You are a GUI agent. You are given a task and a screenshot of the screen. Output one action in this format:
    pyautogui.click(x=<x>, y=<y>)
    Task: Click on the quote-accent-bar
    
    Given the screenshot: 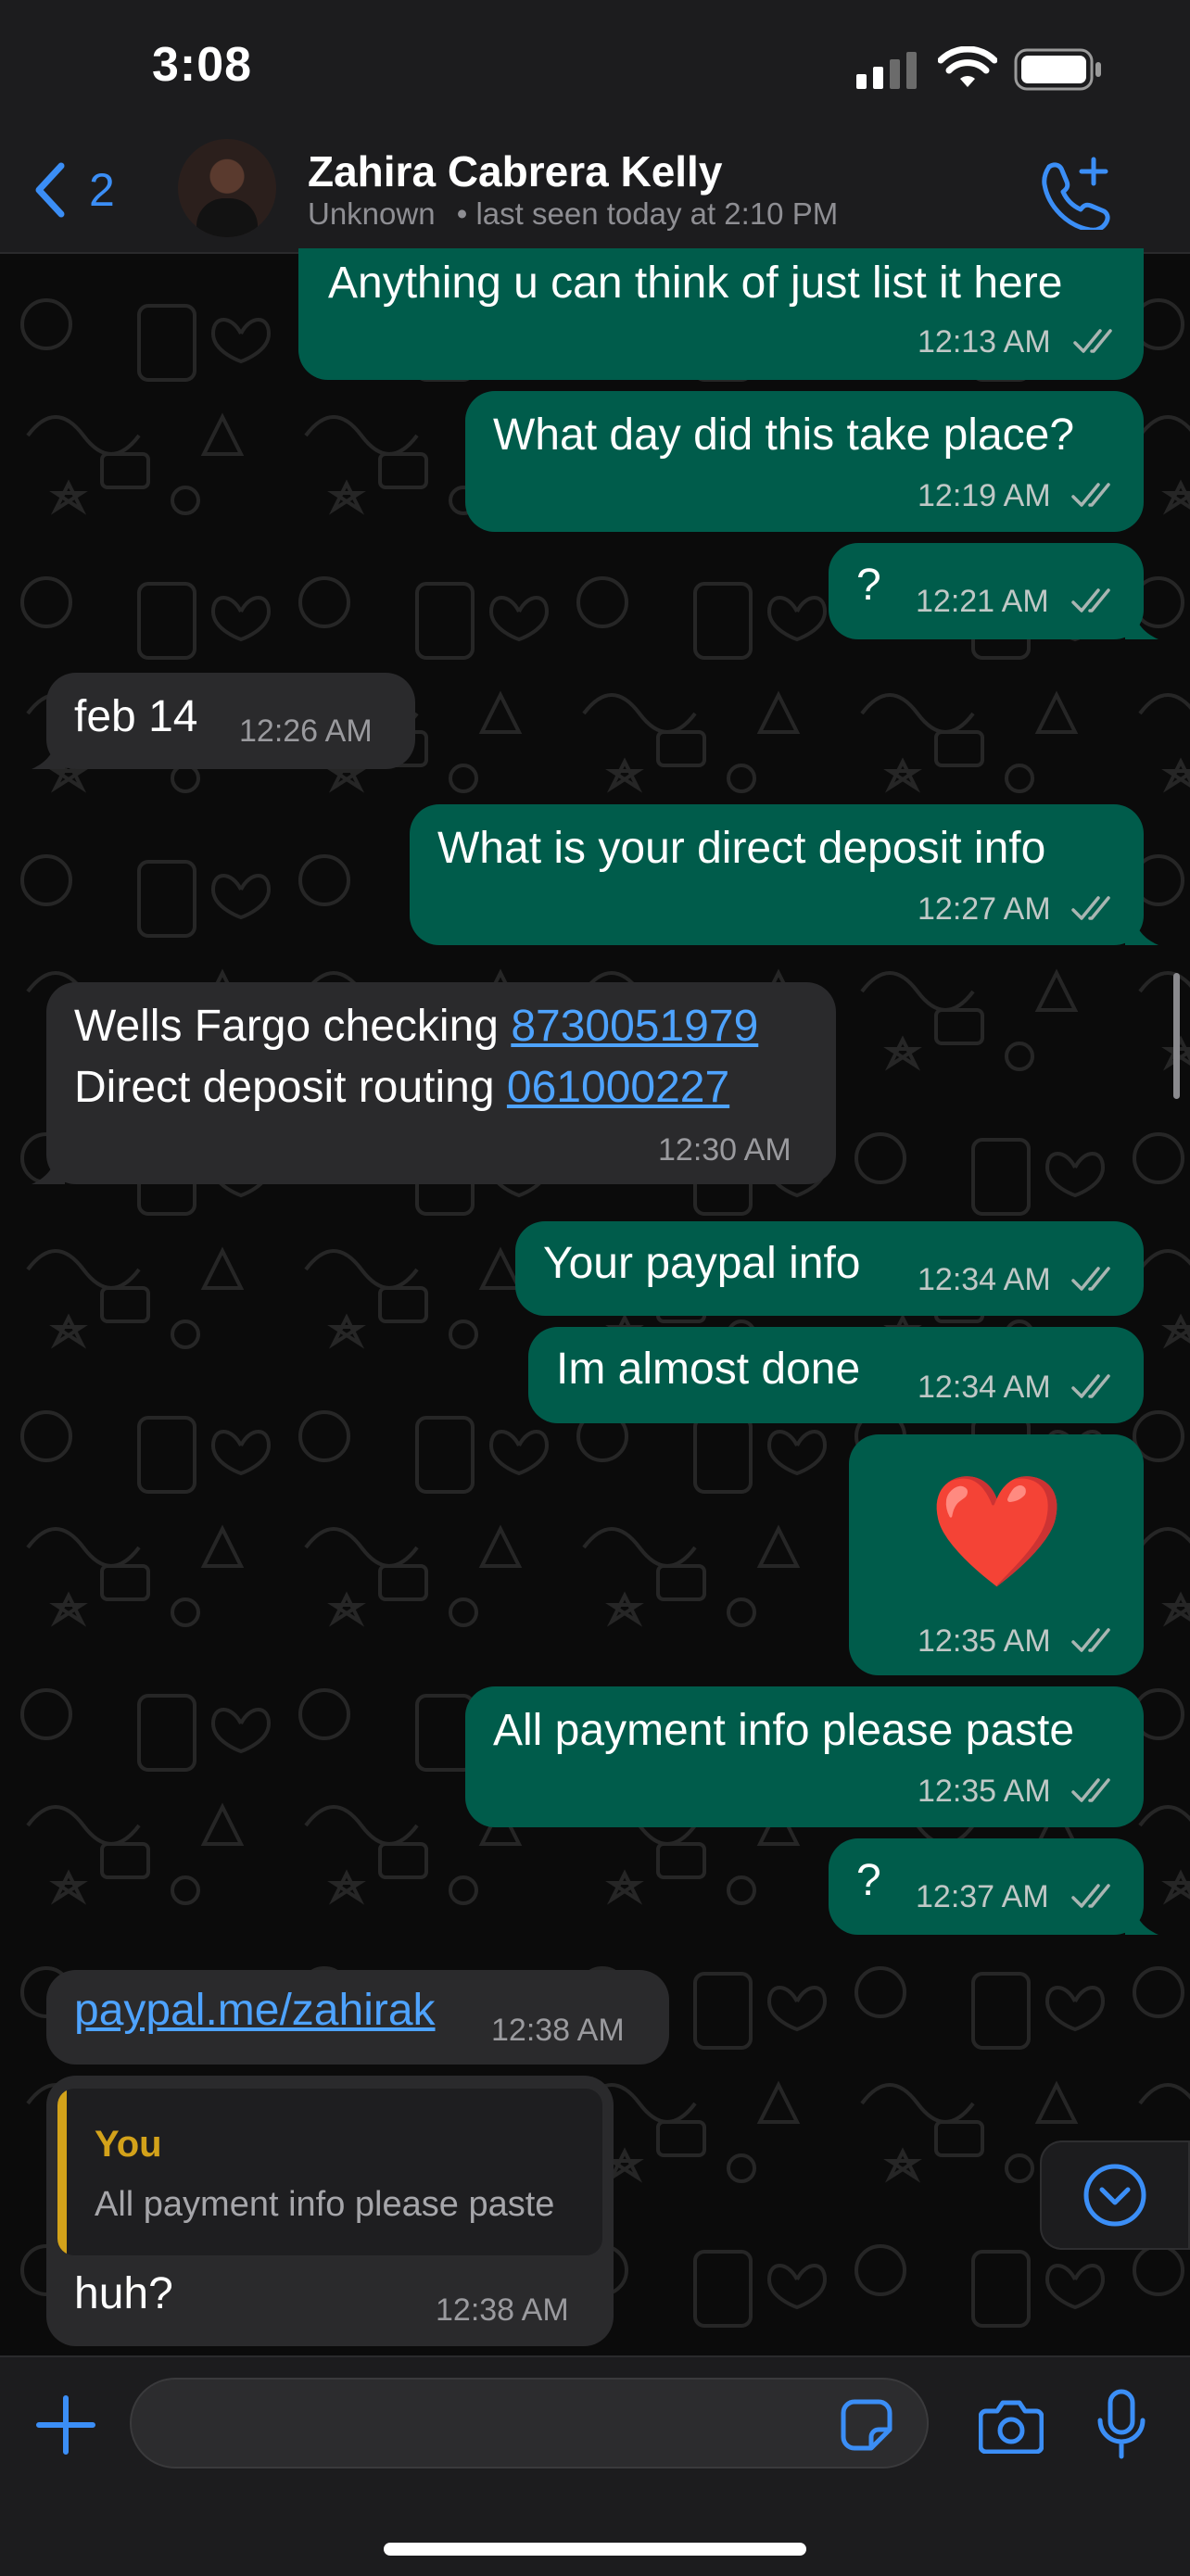 What is the action you would take?
    pyautogui.click(x=62, y=2172)
    